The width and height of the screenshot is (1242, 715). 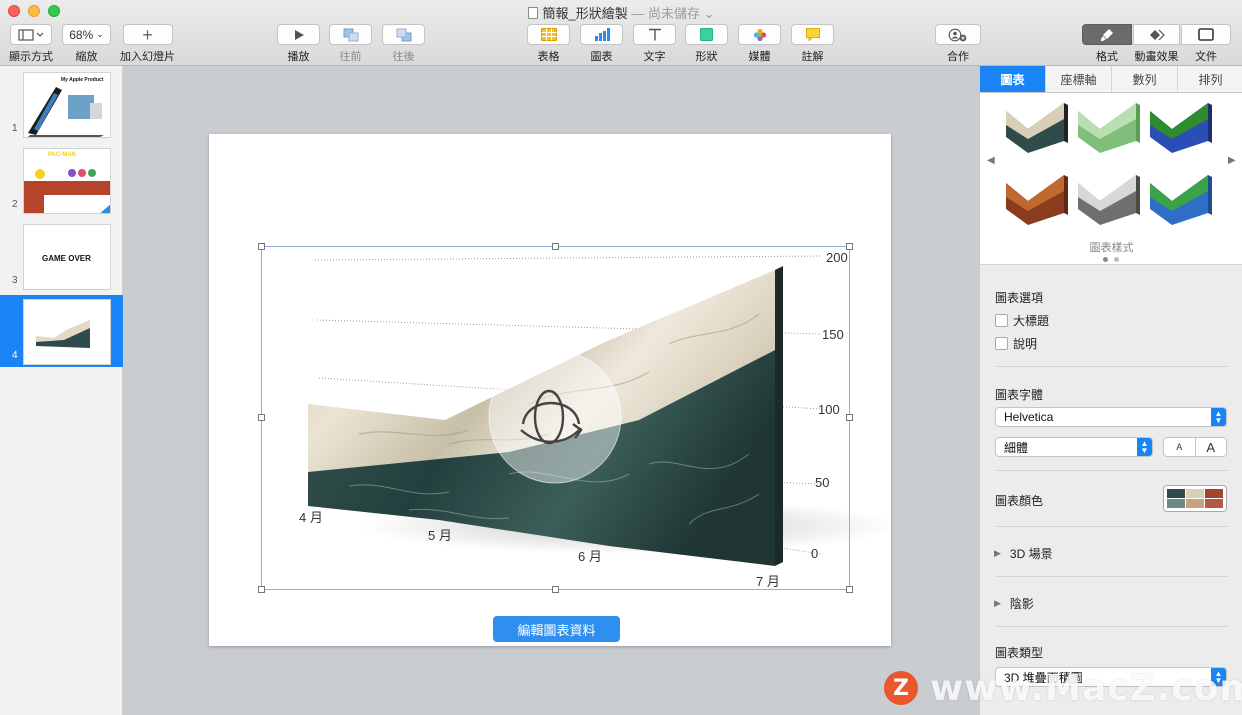 I want to click on media-button: 媒體, so click(x=759, y=44).